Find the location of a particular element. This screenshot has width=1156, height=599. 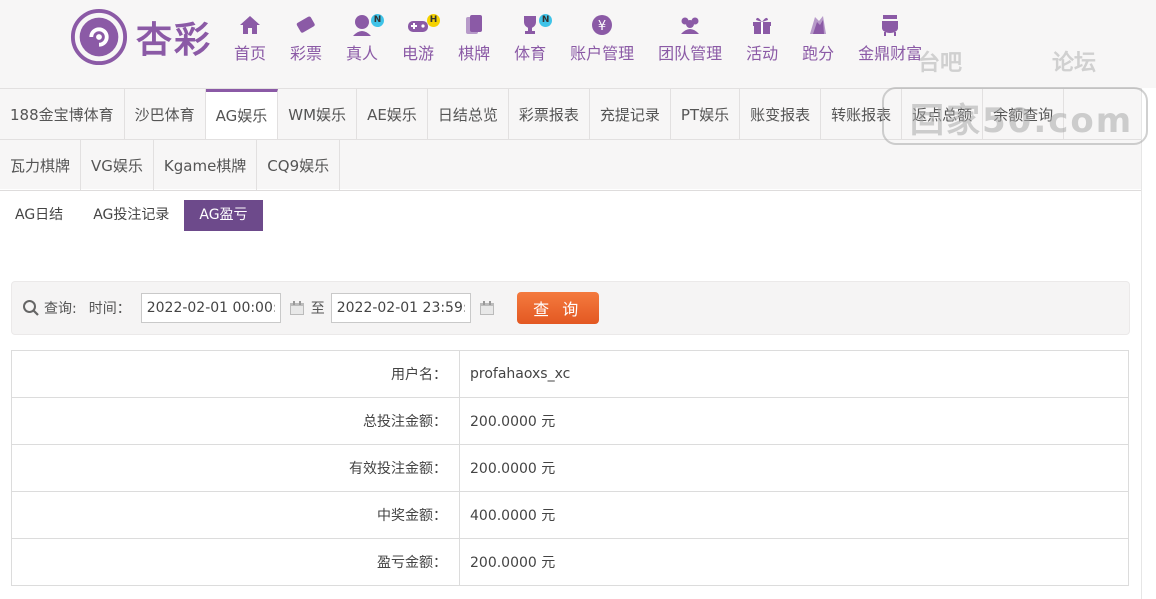

nav-label: 金鼎财富 is located at coordinates (890, 53).